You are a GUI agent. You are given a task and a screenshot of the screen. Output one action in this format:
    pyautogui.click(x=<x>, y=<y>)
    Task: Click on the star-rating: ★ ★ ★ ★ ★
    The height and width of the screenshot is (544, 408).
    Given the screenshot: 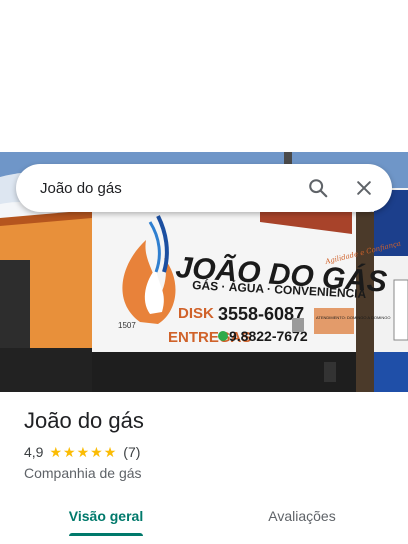 What is the action you would take?
    pyautogui.click(x=83, y=452)
    